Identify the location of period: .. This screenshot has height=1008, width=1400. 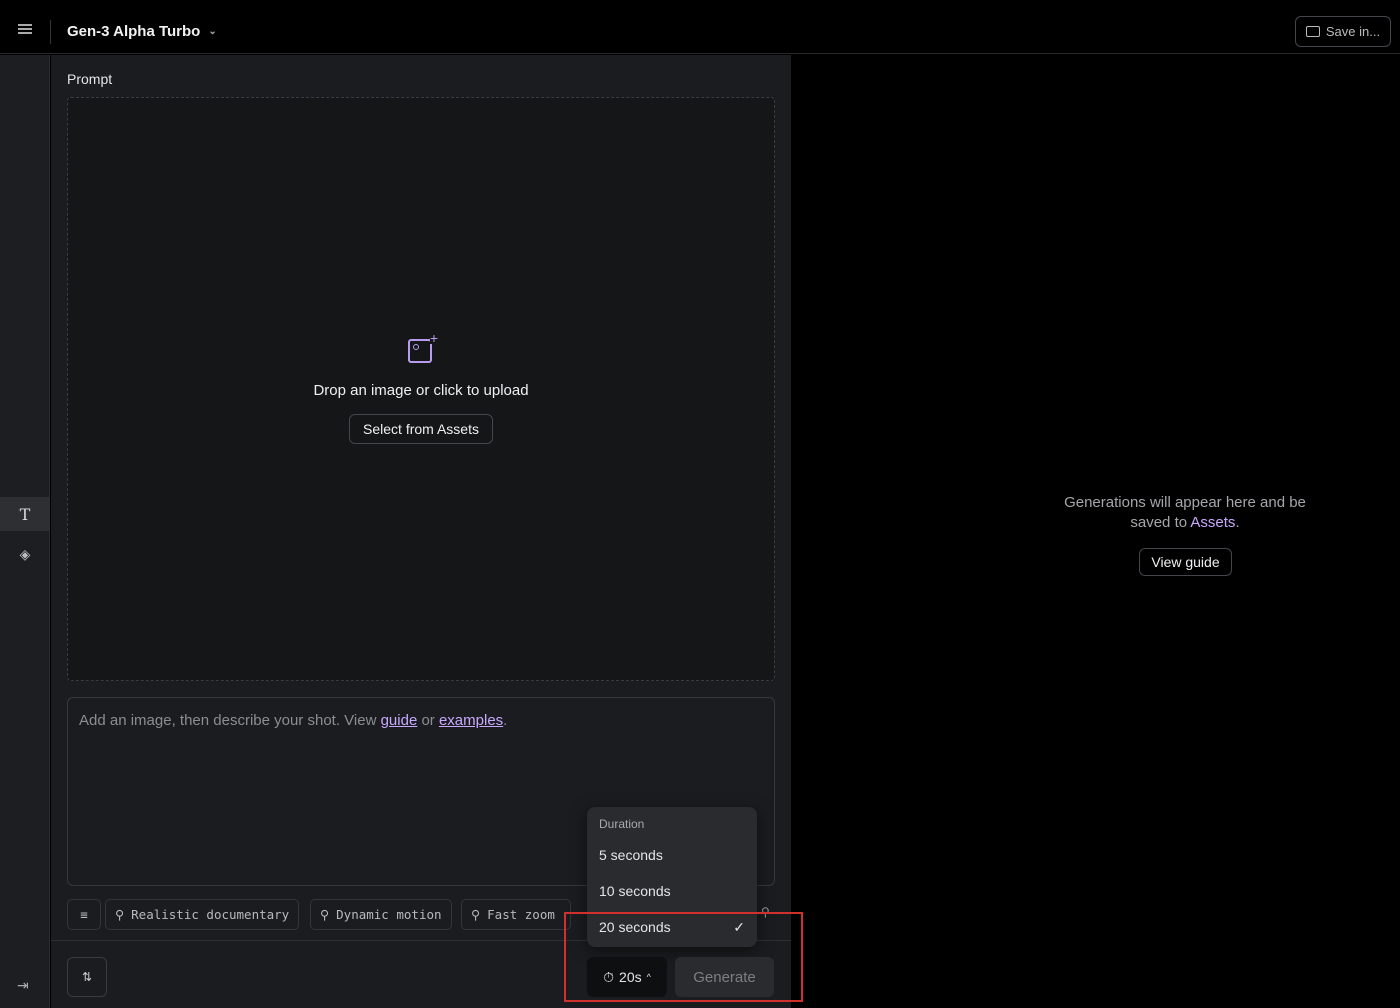
(1237, 522).